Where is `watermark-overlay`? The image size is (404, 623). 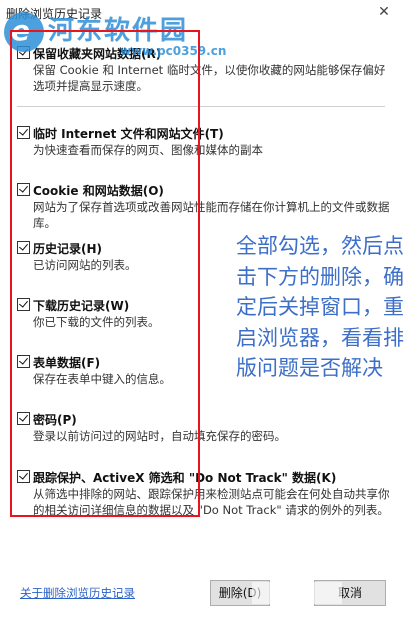 watermark-overlay is located at coordinates (297, 593).